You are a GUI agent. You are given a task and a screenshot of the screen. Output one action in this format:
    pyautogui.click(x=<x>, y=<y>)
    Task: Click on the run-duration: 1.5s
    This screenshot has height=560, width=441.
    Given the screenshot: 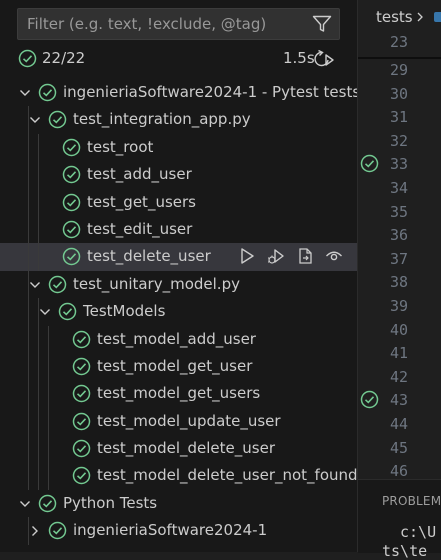 What is the action you would take?
    pyautogui.click(x=299, y=58)
    